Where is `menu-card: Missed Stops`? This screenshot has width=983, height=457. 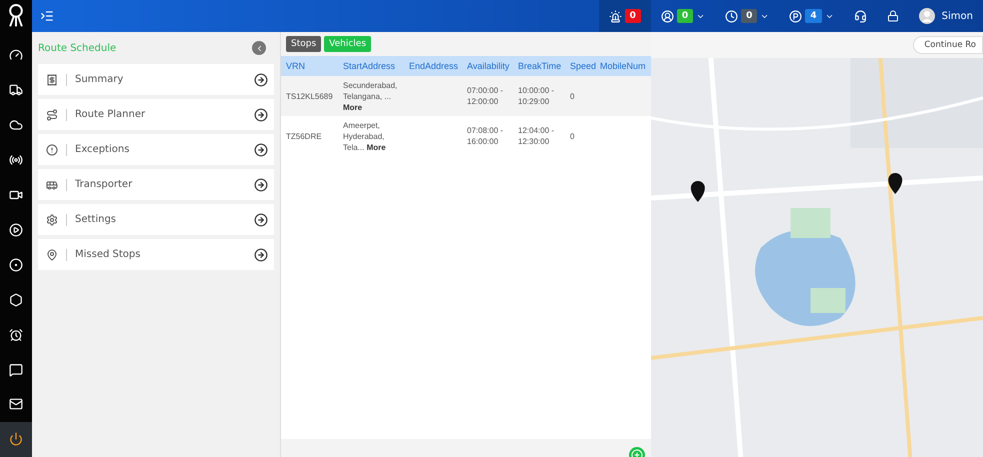
menu-card: Missed Stops is located at coordinates (156, 254).